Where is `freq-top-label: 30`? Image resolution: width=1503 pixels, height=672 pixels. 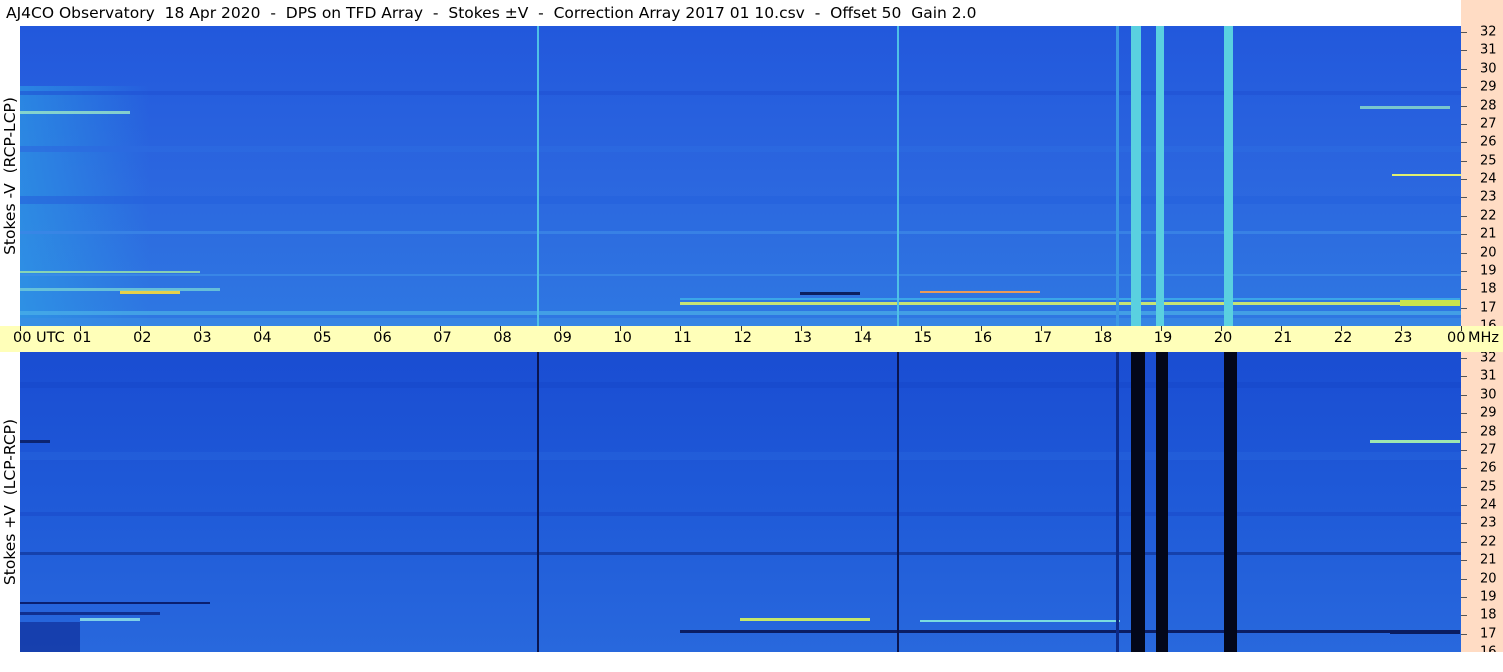
freq-top-label: 30 is located at coordinates (1488, 69).